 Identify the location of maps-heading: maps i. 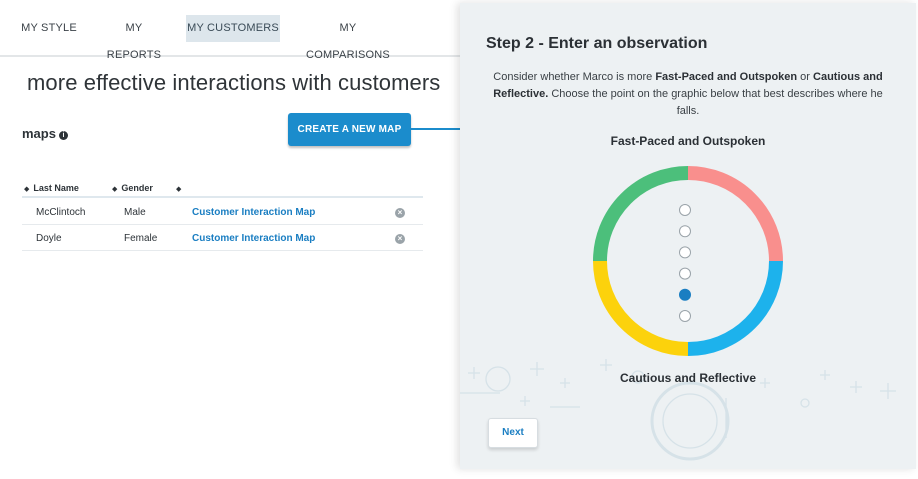
(45, 133).